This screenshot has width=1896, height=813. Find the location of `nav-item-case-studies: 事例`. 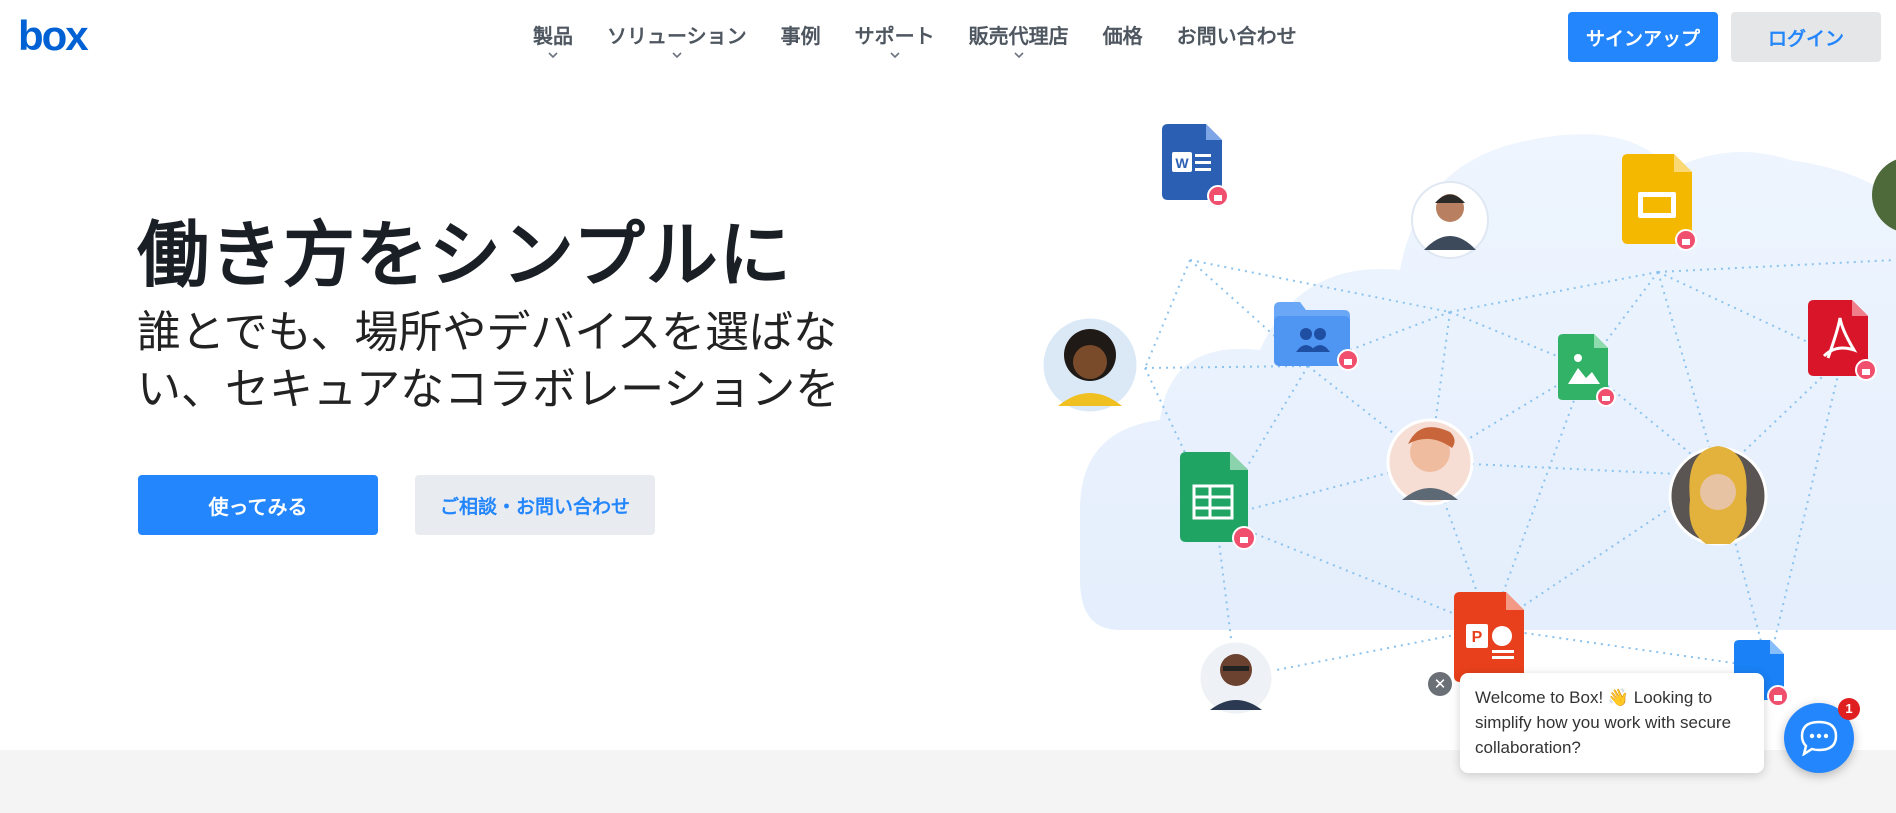

nav-item-case-studies: 事例 is located at coordinates (801, 40).